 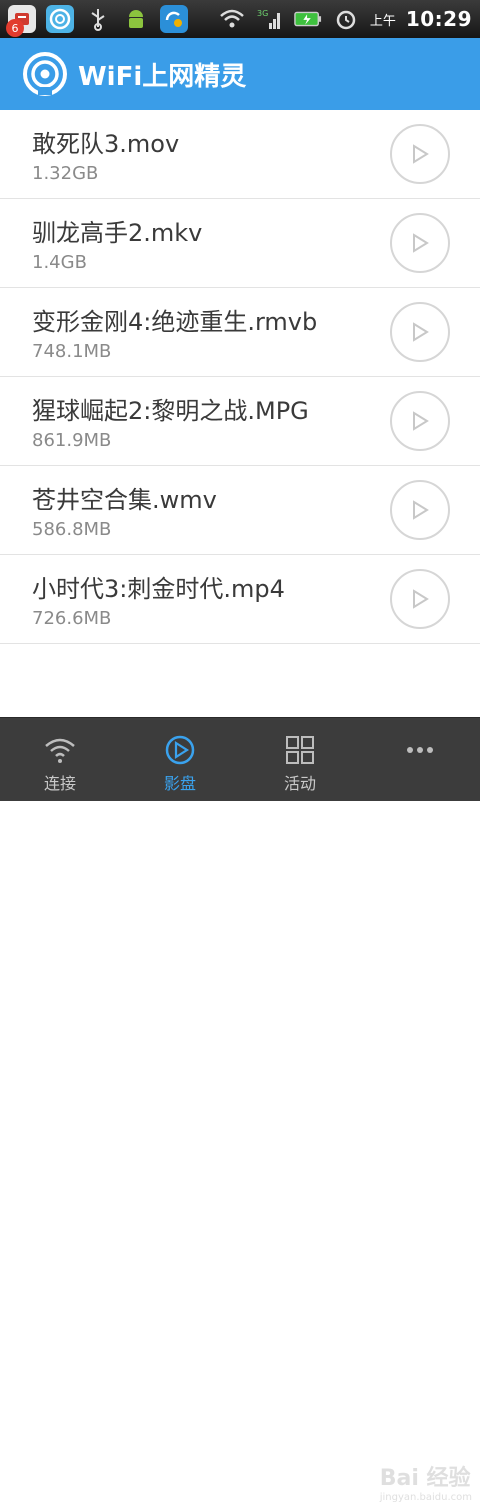 What do you see at coordinates (59, 262) in the screenshot?
I see `video-size: 1.4GB` at bounding box center [59, 262].